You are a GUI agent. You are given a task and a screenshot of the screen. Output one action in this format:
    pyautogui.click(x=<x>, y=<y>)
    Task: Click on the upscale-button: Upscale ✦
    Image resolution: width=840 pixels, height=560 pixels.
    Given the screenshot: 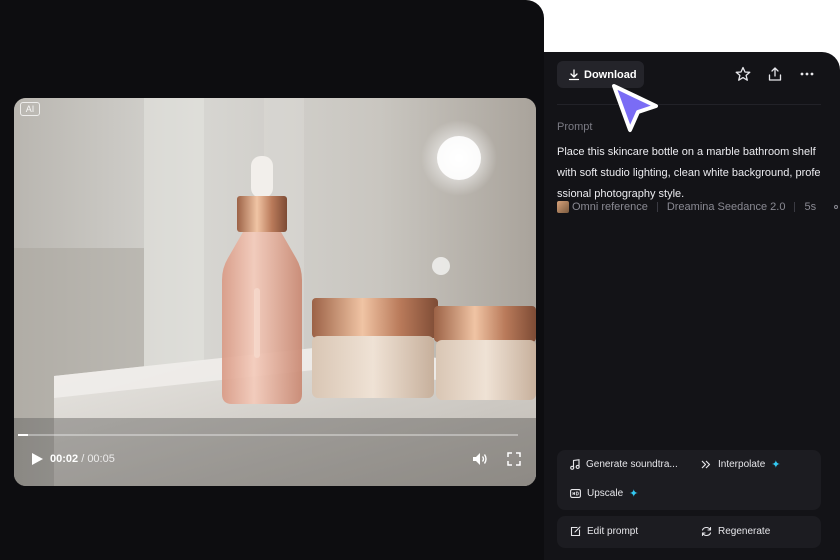 What is the action you would take?
    pyautogui.click(x=604, y=493)
    